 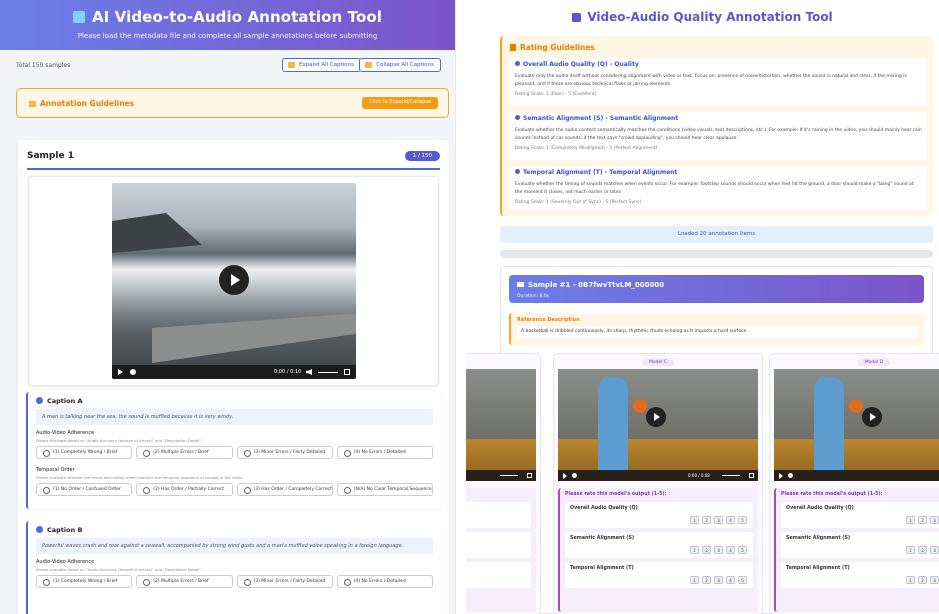 I want to click on left-title: AI Video-to-Audio Annotation Tool, so click(x=227, y=17).